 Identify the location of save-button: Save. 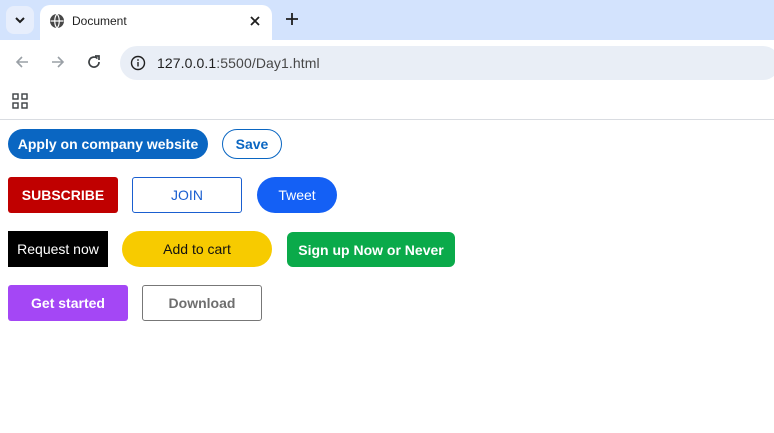
(252, 144).